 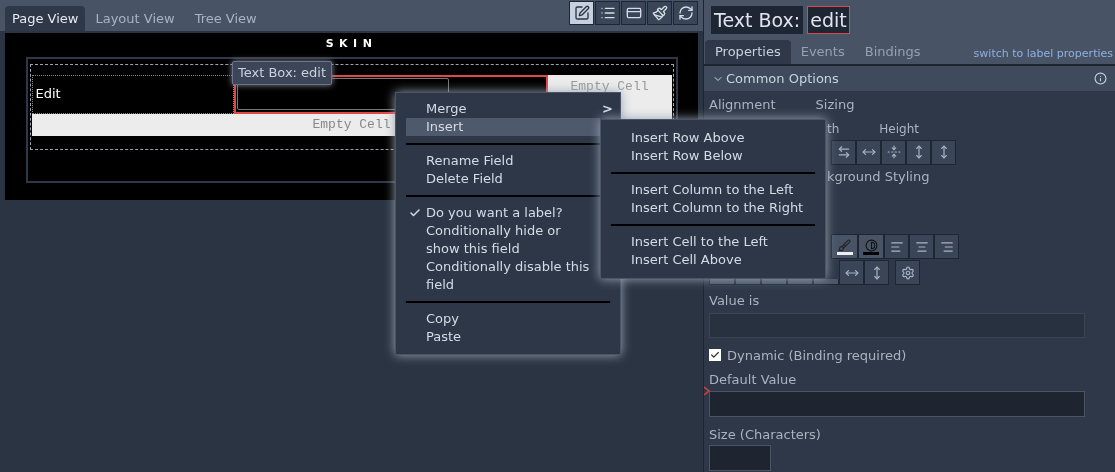 What do you see at coordinates (765, 434) in the screenshot?
I see `size-label: Size (Characters)` at bounding box center [765, 434].